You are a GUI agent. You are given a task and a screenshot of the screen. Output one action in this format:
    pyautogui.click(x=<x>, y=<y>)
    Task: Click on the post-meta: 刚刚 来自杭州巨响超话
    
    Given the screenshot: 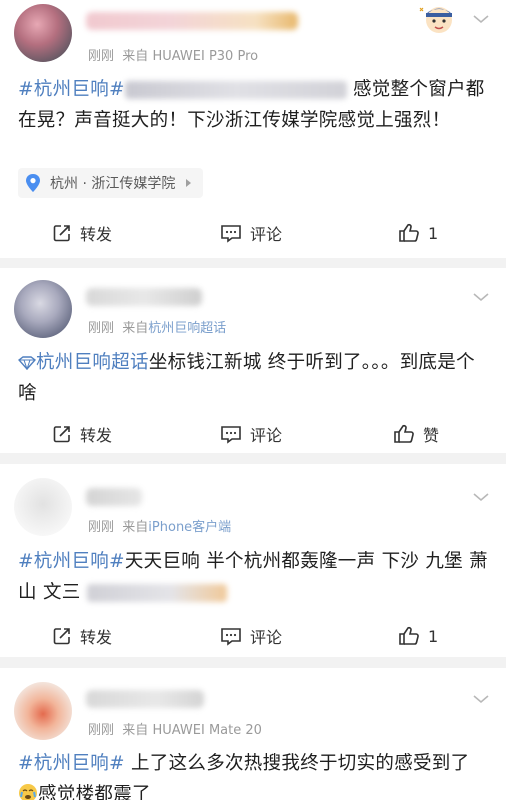 What is the action you would take?
    pyautogui.click(x=157, y=326)
    